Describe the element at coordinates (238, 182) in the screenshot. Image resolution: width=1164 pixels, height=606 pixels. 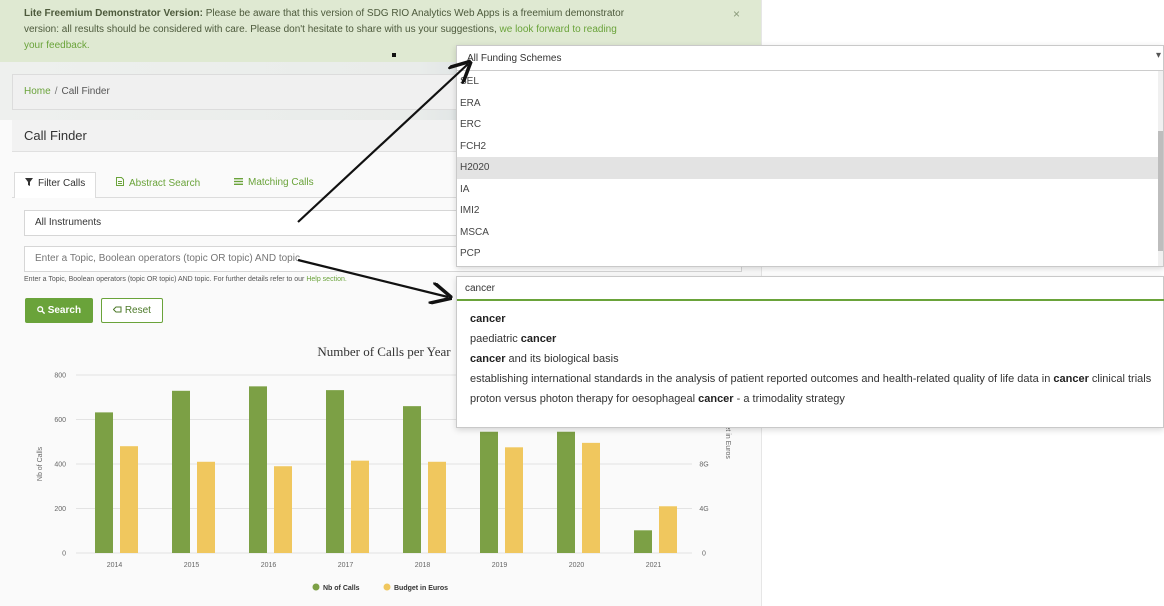
I see `list-icon` at that location.